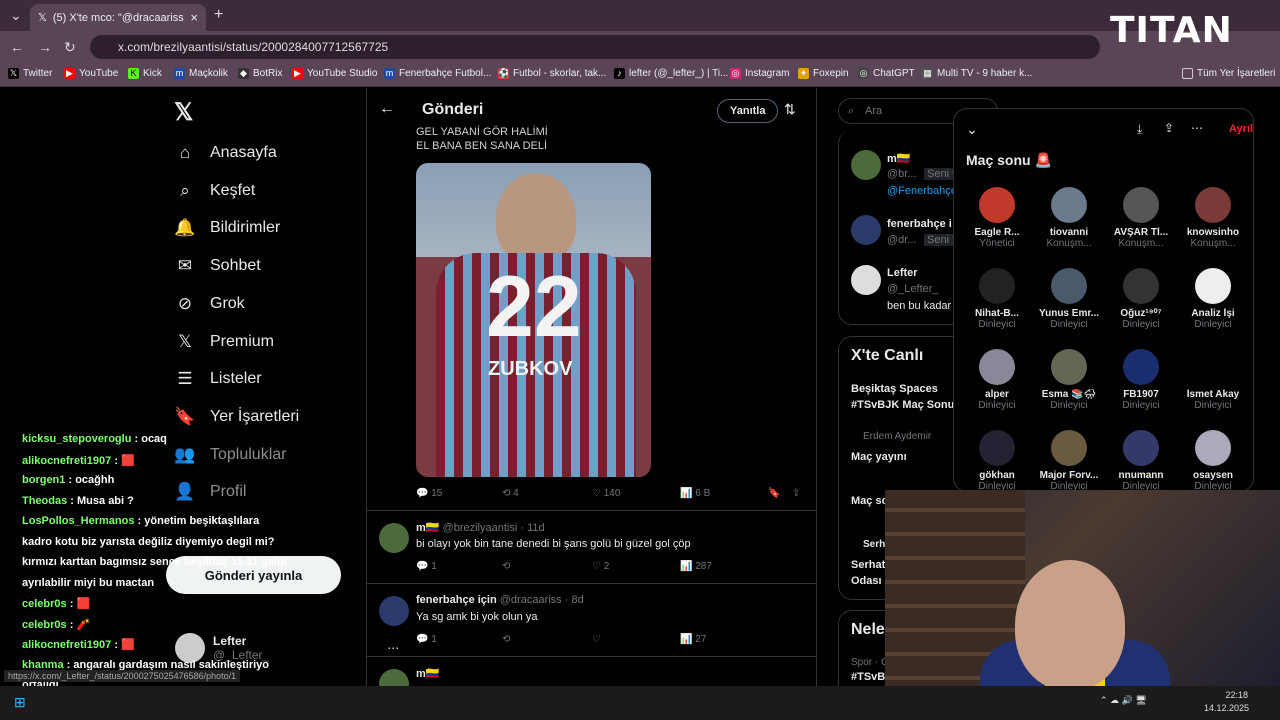 The width and height of the screenshot is (1280, 720). Describe the element at coordinates (1141, 405) in the screenshot. I see `participant-role: Dinleyici` at that location.